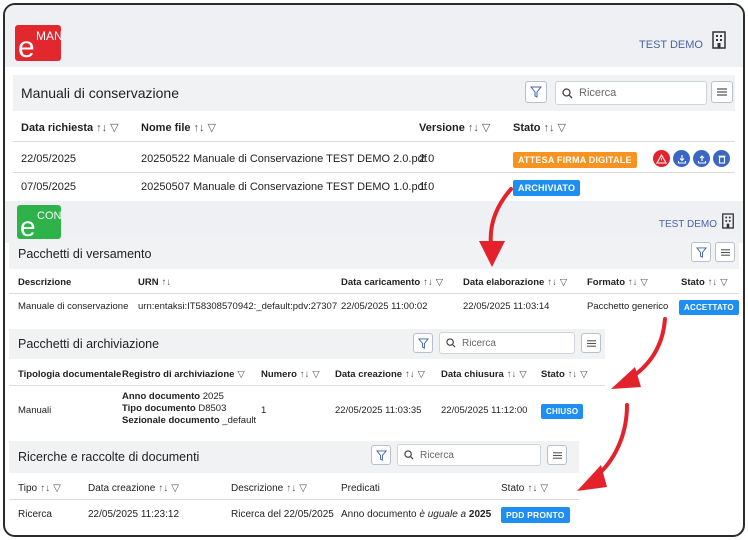 The image size is (748, 540). Describe the element at coordinates (423, 343) in the screenshot. I see `archiviazione-filter-button` at that location.